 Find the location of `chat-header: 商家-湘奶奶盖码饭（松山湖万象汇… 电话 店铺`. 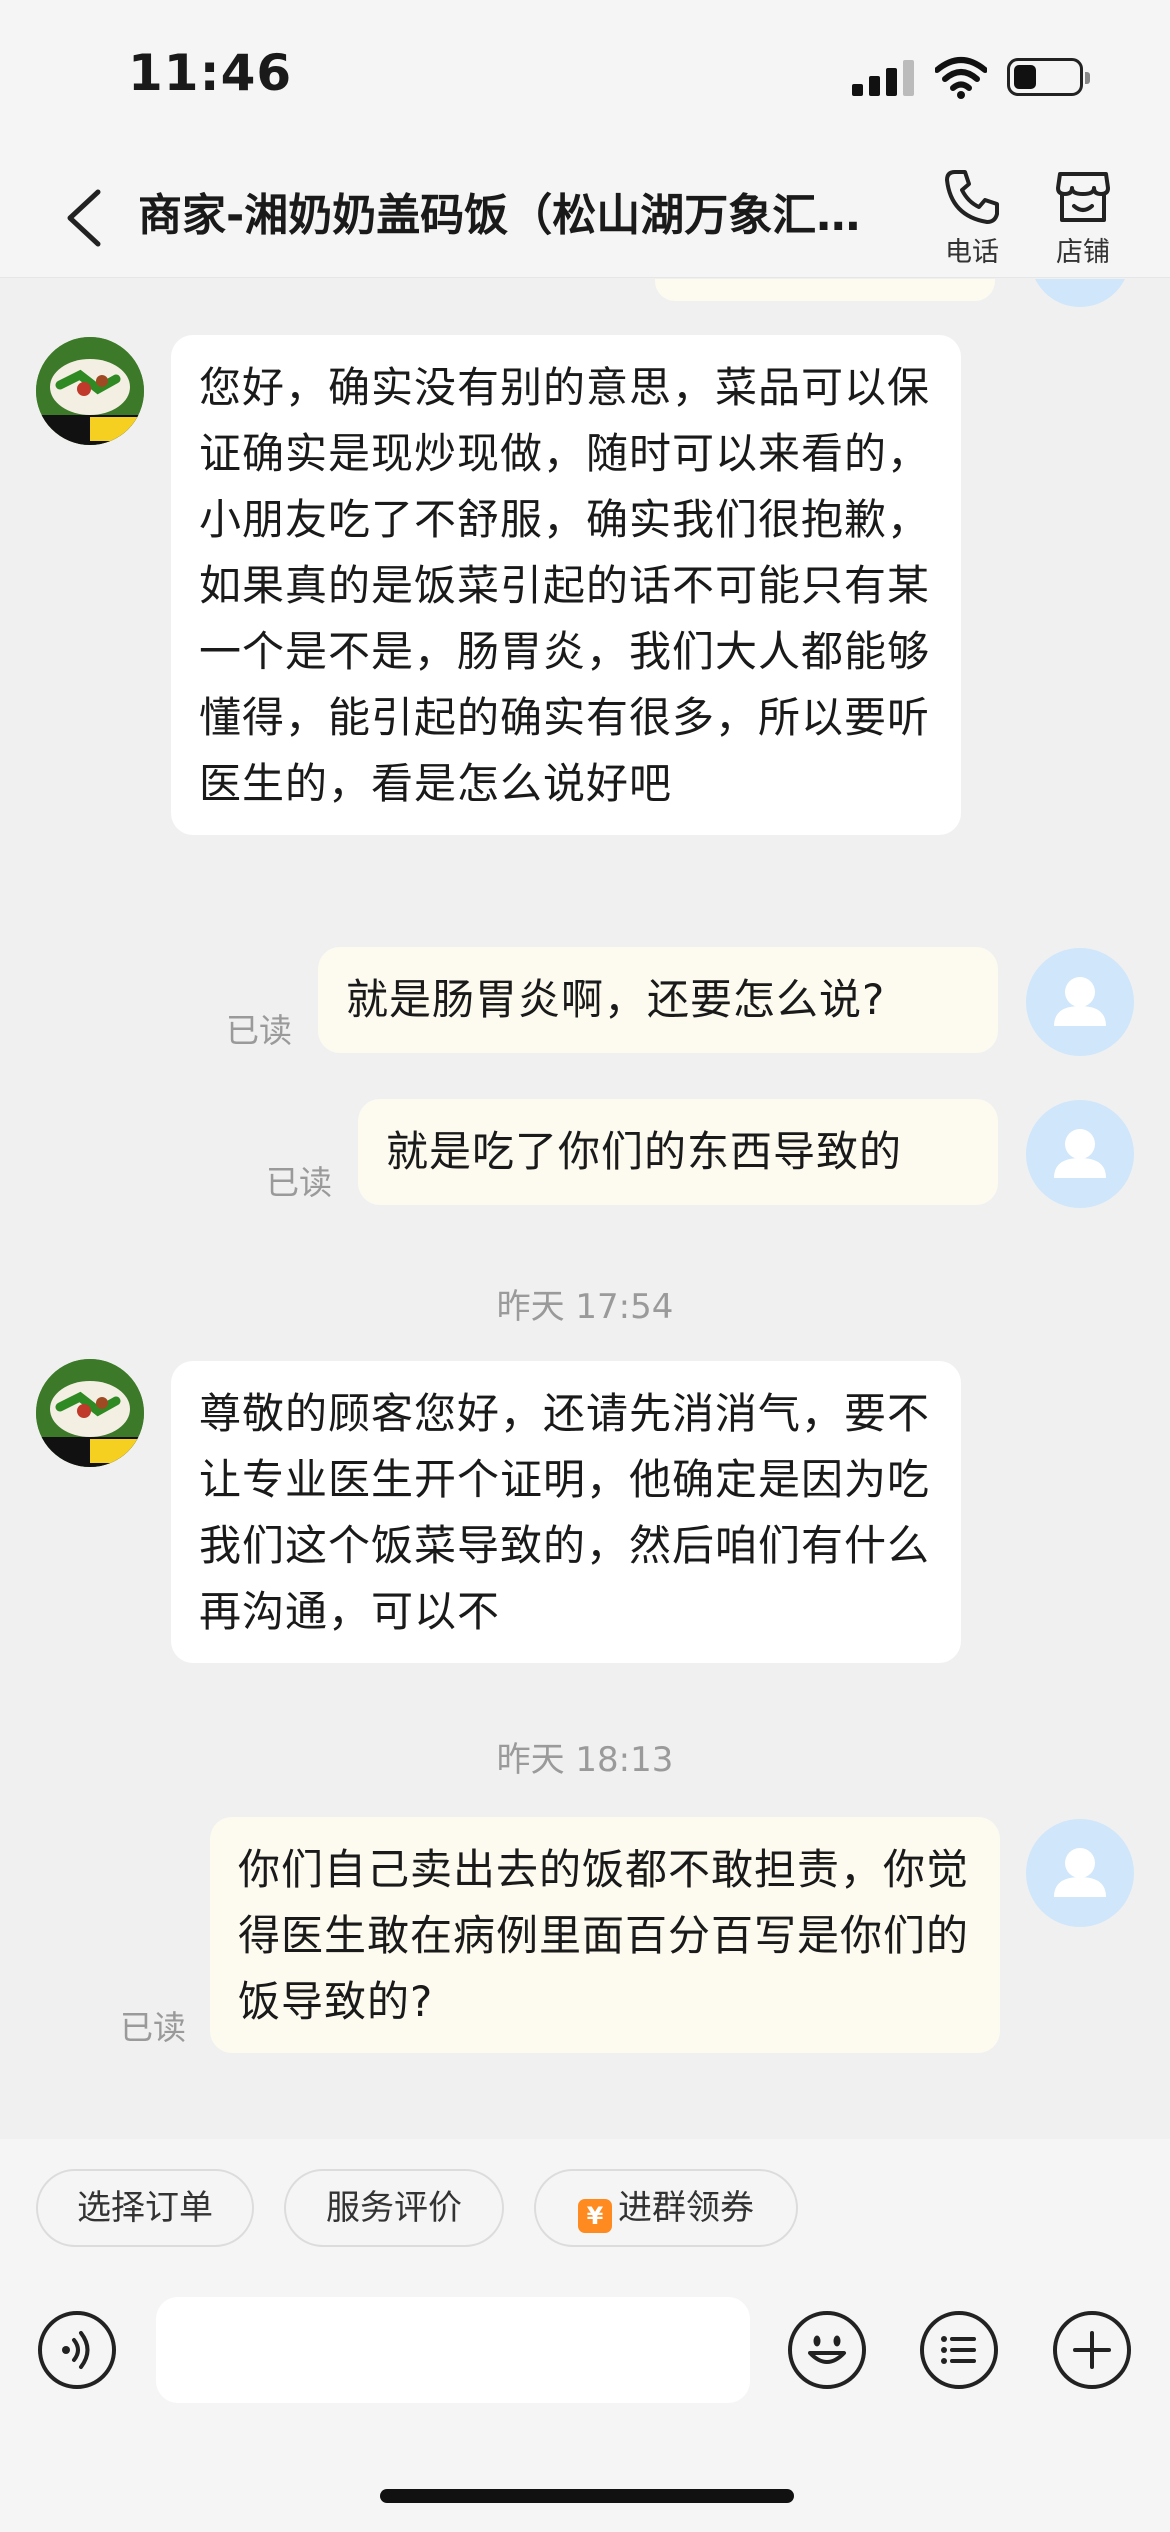

chat-header: 商家-湘奶奶盖码饭（松山湖万象汇… 电话 店铺 is located at coordinates (585, 219).